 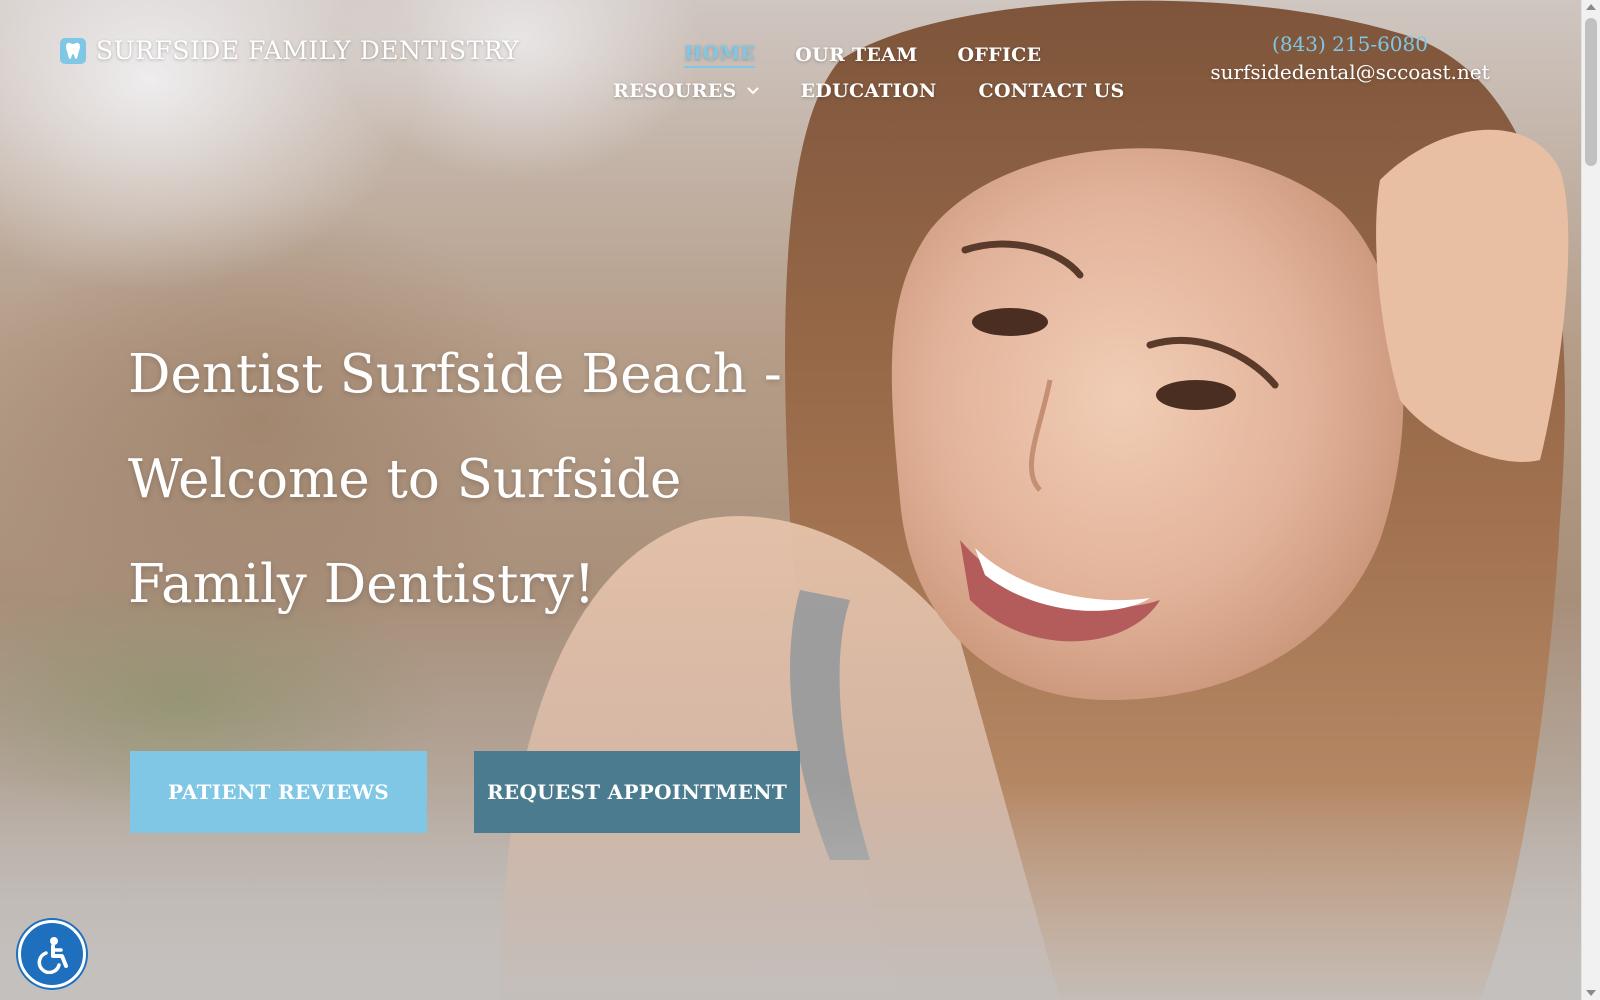 What do you see at coordinates (1052, 91) in the screenshot?
I see `nav-contact-us: CONTACT US` at bounding box center [1052, 91].